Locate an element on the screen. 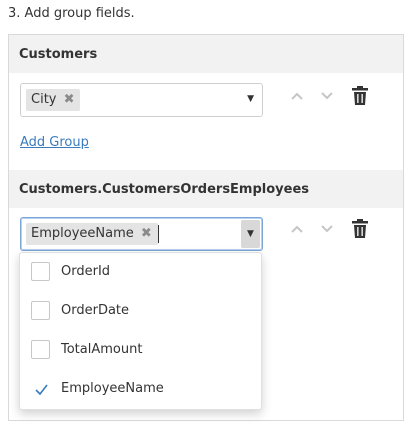 This screenshot has width=415, height=429. field-tag: City ✖ is located at coordinates (53, 100).